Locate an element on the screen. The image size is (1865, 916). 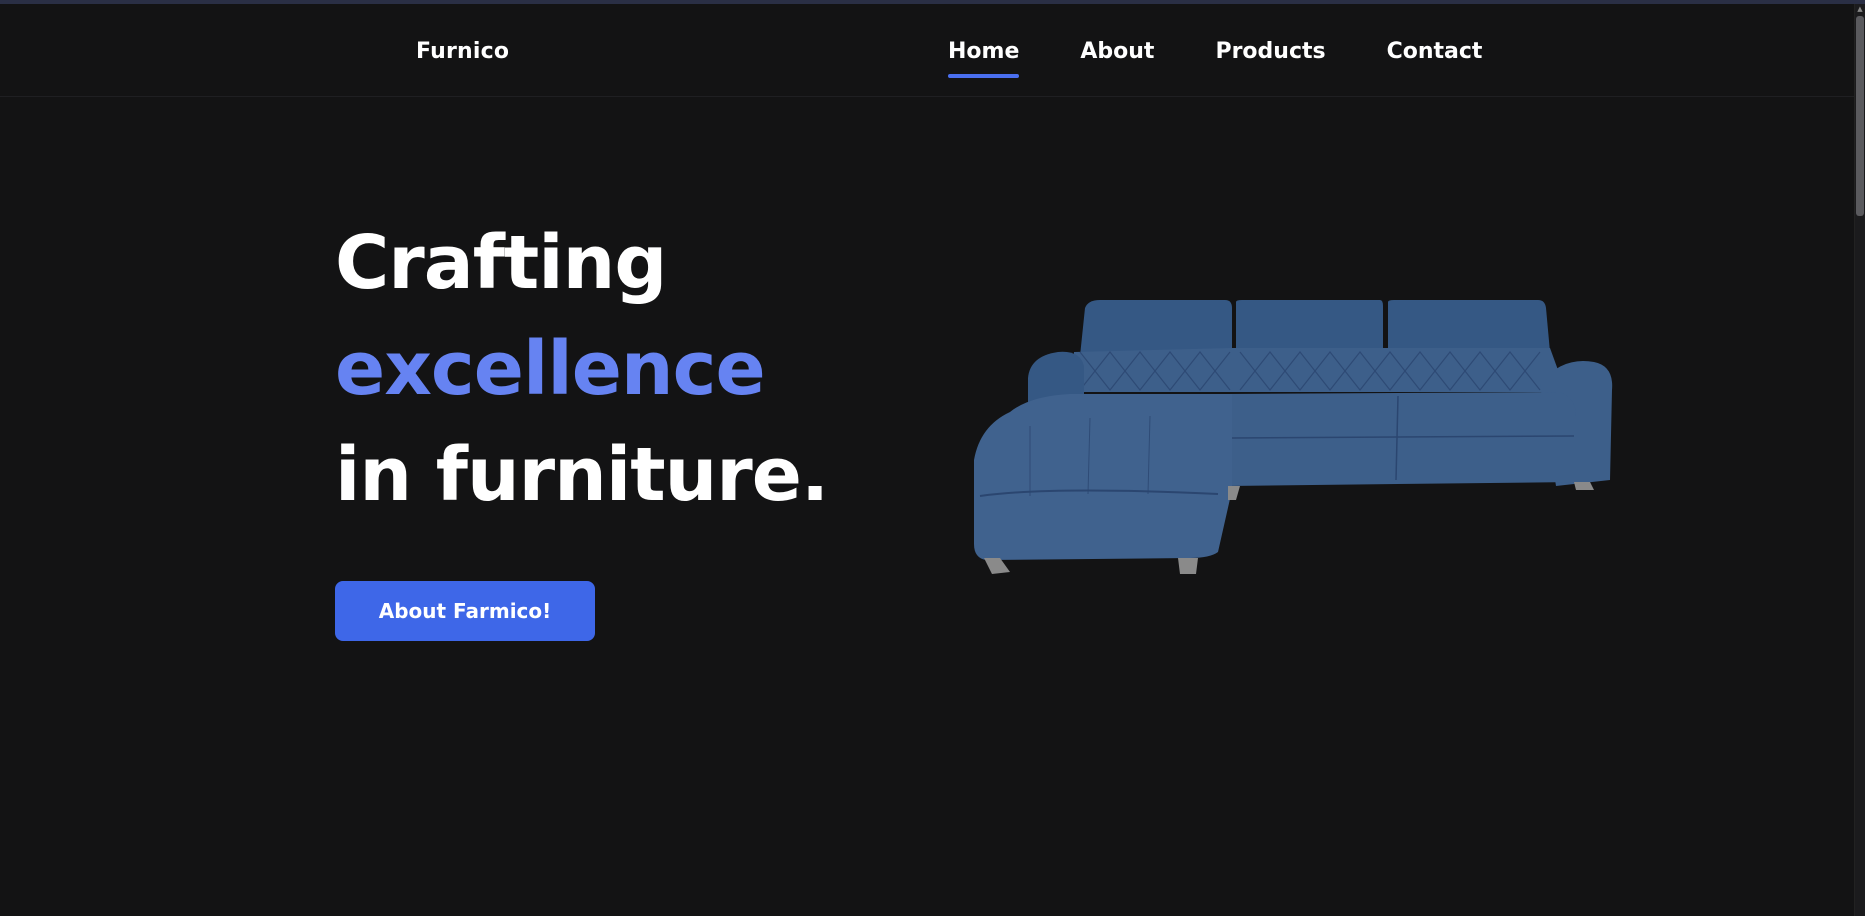
nav-link-home: Home is located at coordinates (984, 58).